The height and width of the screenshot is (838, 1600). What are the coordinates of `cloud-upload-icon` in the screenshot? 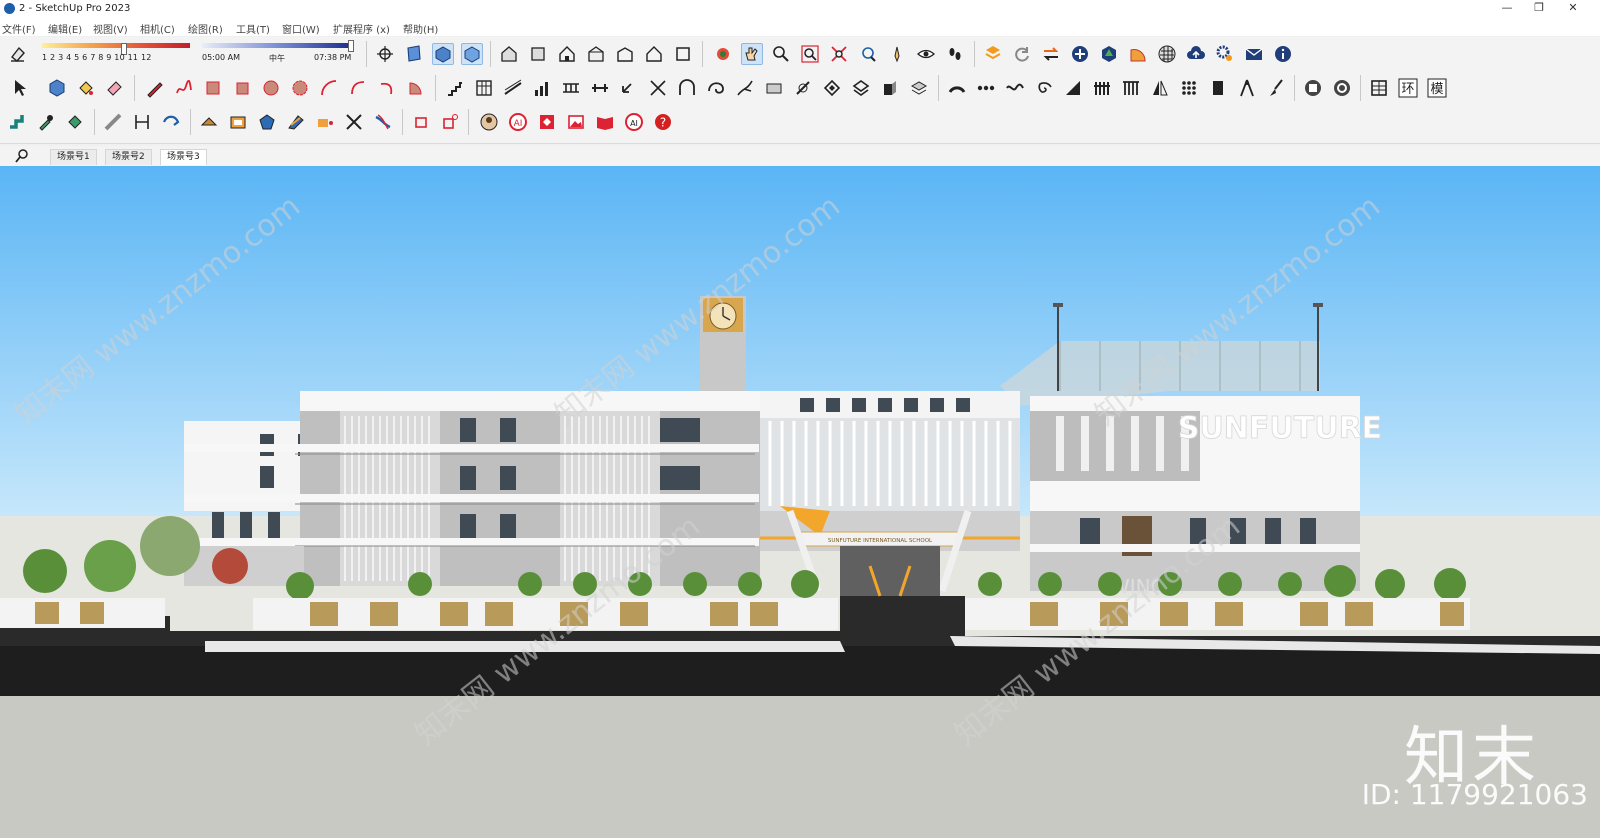 It's located at (1196, 54).